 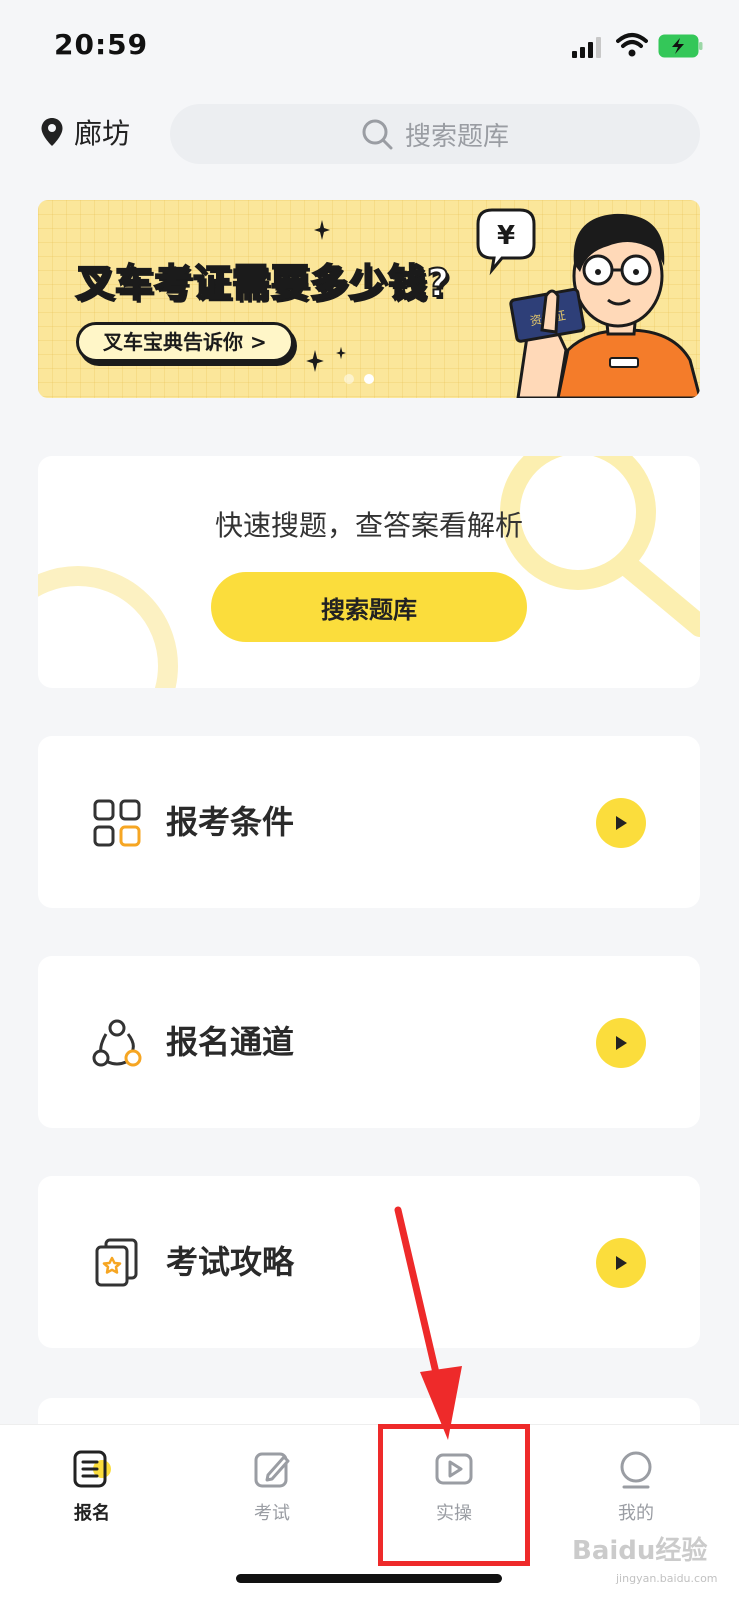 What do you see at coordinates (263, 283) in the screenshot?
I see `banner-headline: 叉车考证需要多少钱?` at bounding box center [263, 283].